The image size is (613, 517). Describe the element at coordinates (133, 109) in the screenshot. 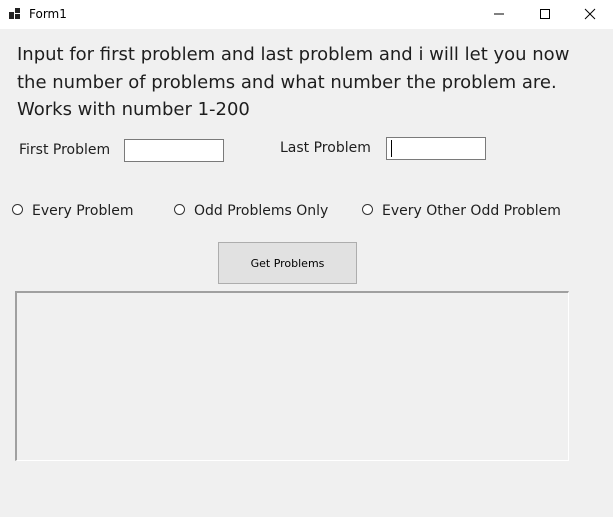

I see `instructions-line-3: Works with number 1-200` at that location.